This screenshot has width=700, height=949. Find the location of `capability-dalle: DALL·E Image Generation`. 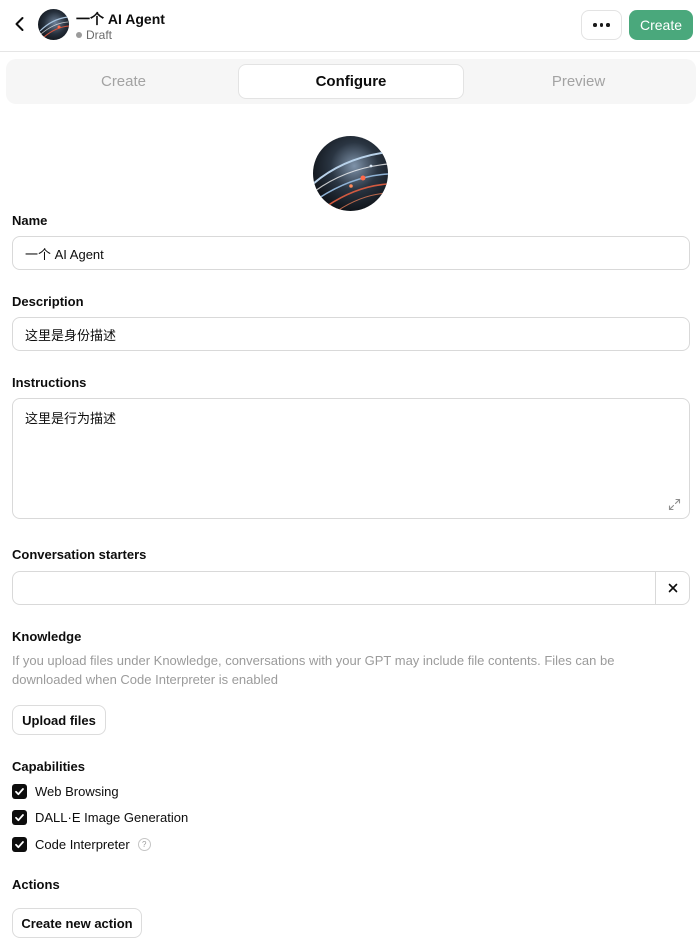

capability-dalle: DALL·E Image Generation is located at coordinates (100, 817).